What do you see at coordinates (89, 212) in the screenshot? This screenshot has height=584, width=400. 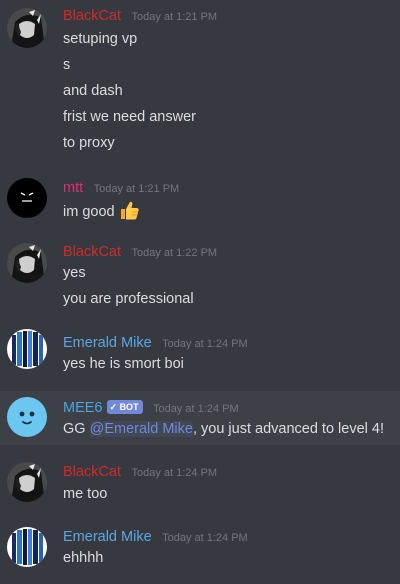 I see `message-text: im good` at bounding box center [89, 212].